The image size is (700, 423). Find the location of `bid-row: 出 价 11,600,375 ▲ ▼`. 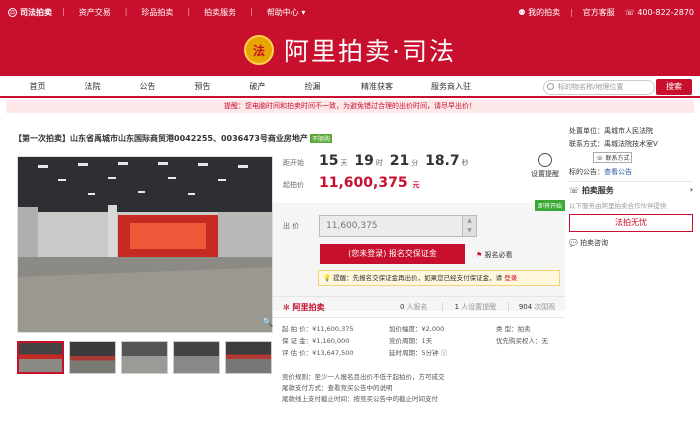

bid-row: 出 价 11,600,375 ▲ ▼ is located at coordinates (419, 220).